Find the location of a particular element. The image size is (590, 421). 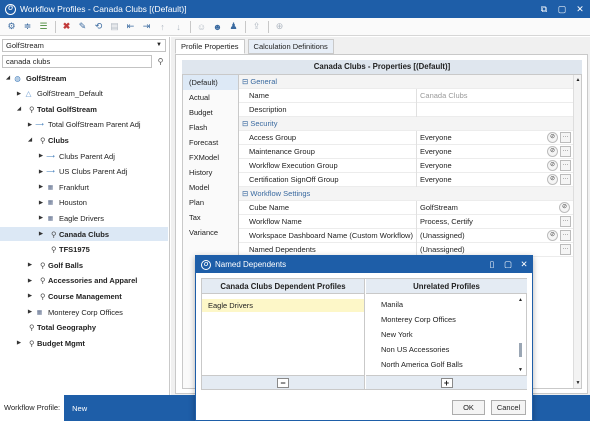

settings-icon: ⚙ is located at coordinates (11, 27).